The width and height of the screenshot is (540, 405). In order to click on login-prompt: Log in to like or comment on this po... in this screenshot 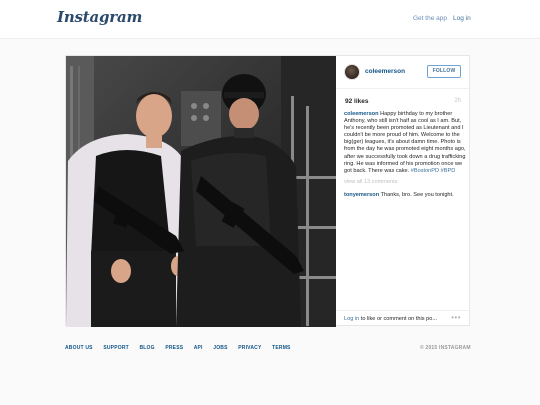, I will do `click(390, 319)`.